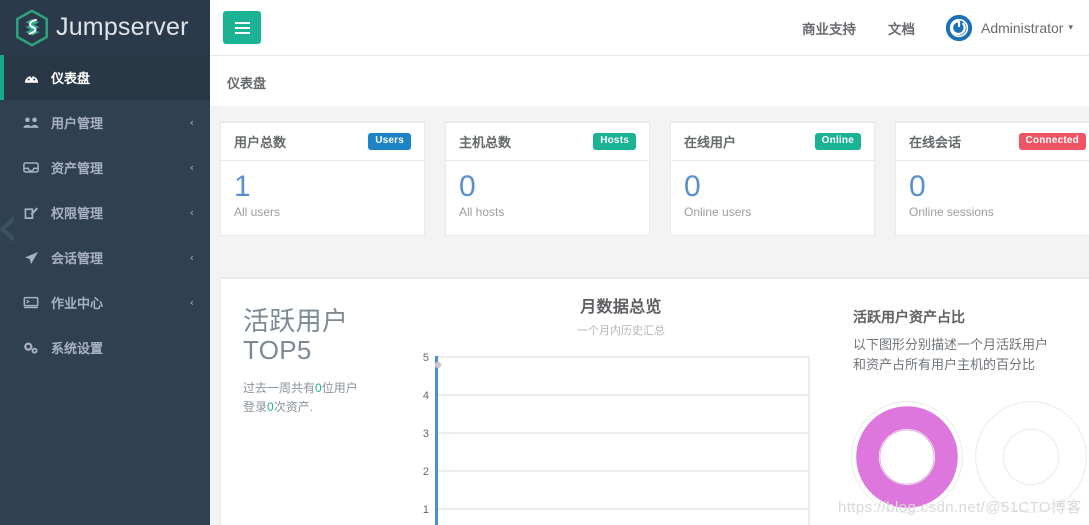 The width and height of the screenshot is (1089, 525). Describe the element at coordinates (32, 27) in the screenshot. I see `jumpserver-logo-icon` at that location.